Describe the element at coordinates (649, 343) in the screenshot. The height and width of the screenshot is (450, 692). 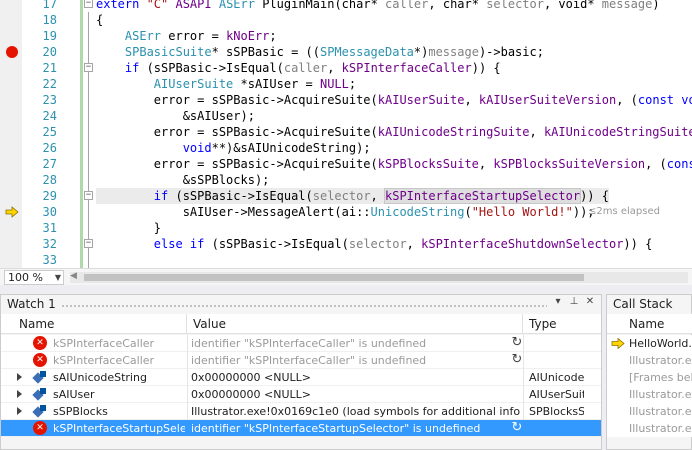
I see `call-stack-row: HelloWorld.` at that location.